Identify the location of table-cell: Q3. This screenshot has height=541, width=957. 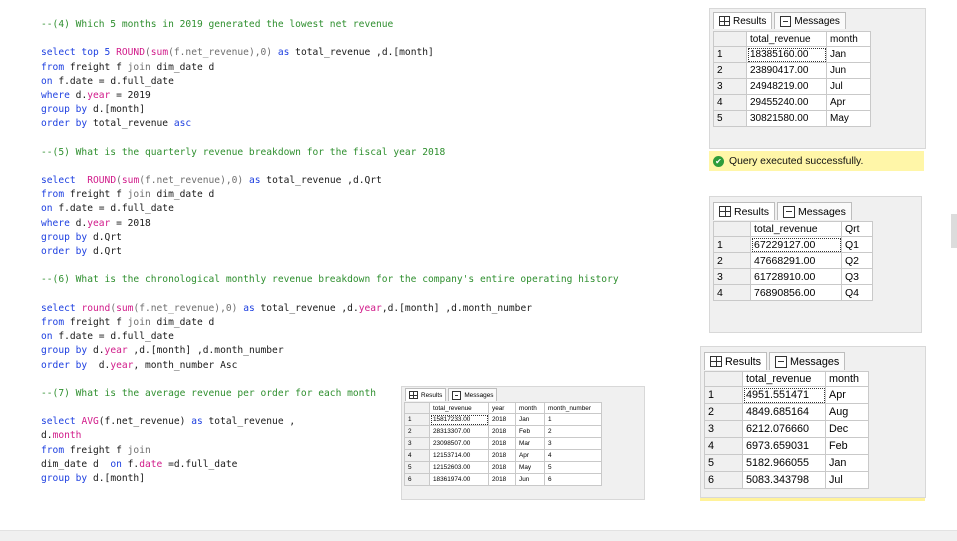
(857, 276).